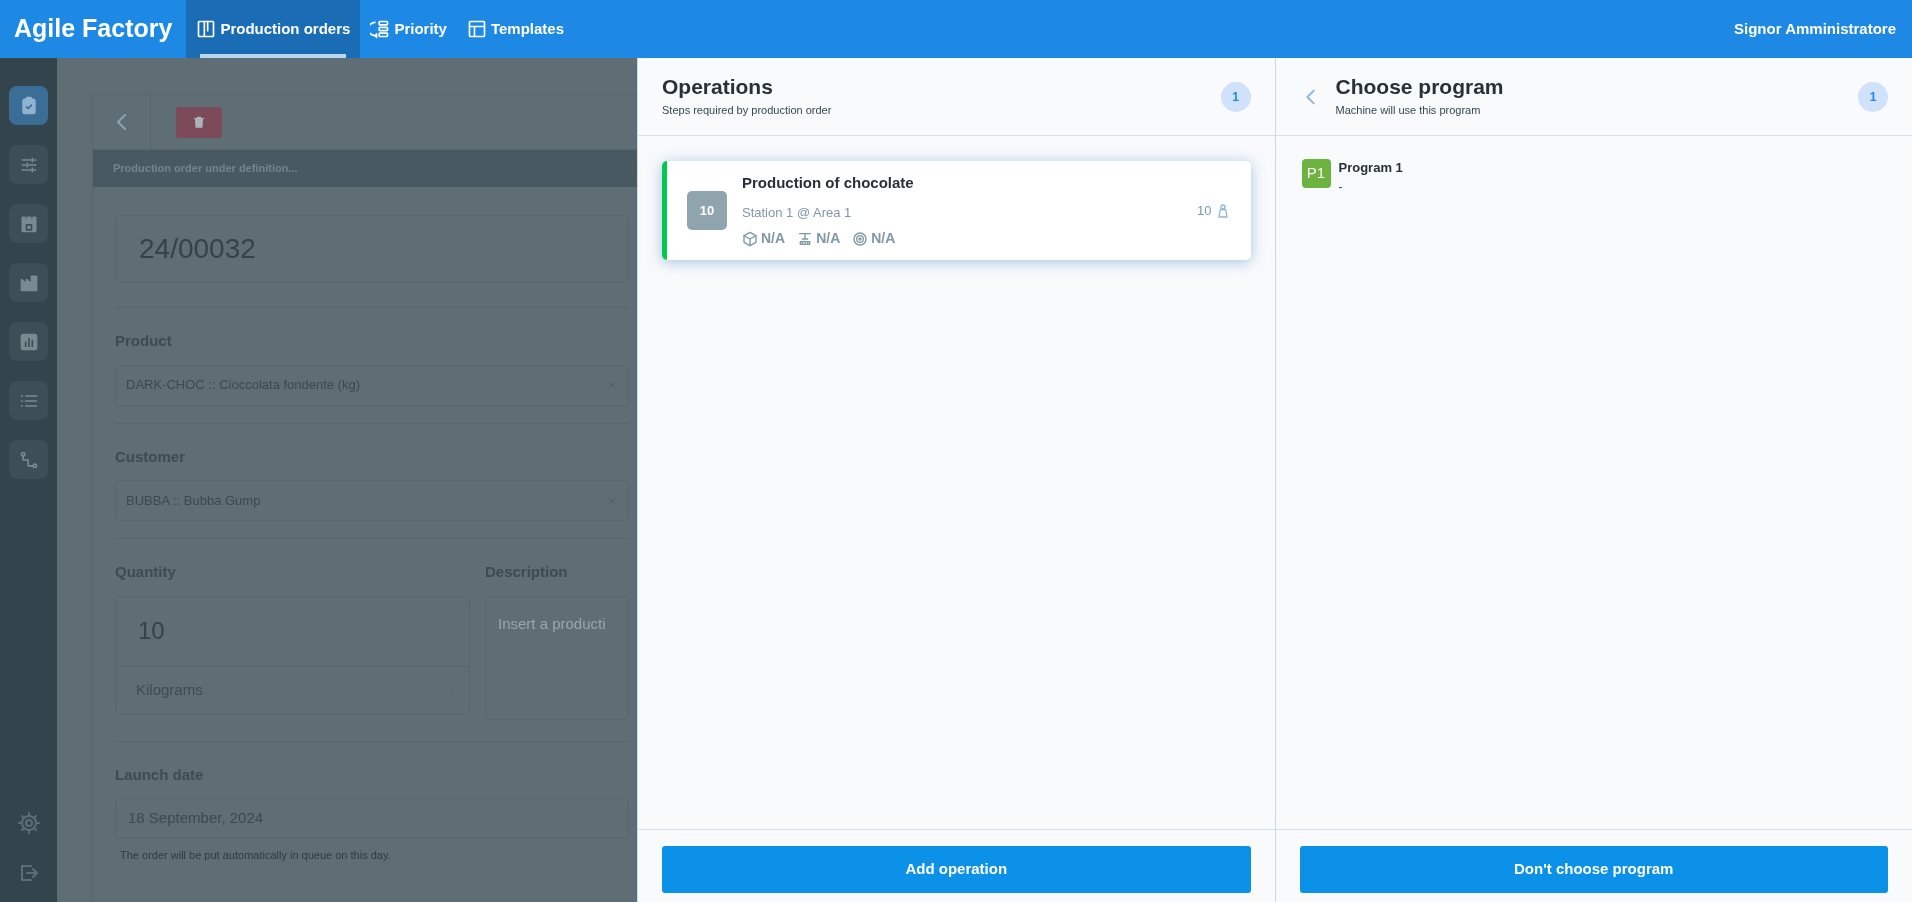 The width and height of the screenshot is (1912, 902). I want to click on program-name: Program 1, so click(1370, 168).